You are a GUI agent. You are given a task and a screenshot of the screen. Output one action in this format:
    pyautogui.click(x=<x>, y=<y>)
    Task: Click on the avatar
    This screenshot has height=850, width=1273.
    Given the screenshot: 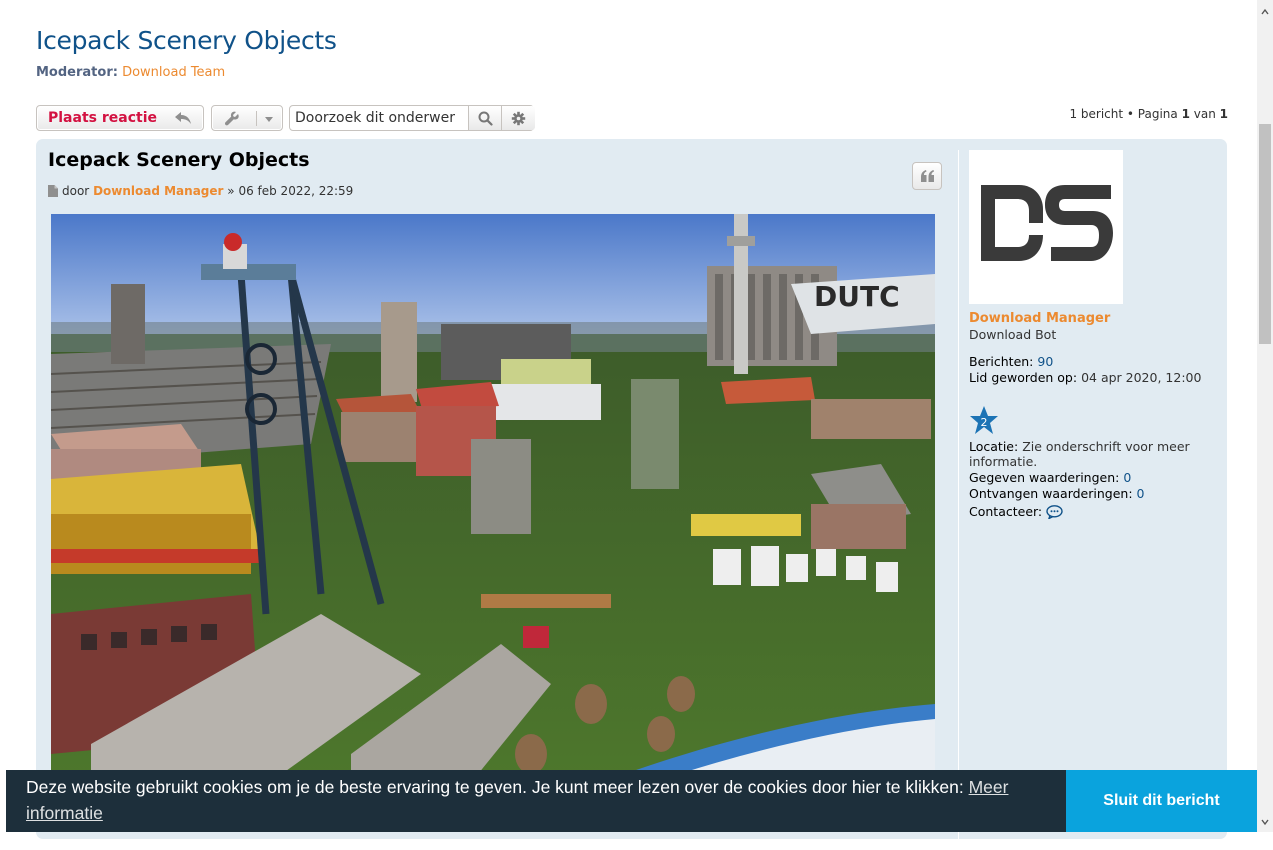 What is the action you would take?
    pyautogui.click(x=1046, y=227)
    